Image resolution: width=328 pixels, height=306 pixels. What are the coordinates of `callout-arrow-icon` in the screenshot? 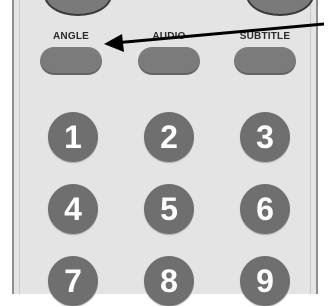 It's located at (214, 37).